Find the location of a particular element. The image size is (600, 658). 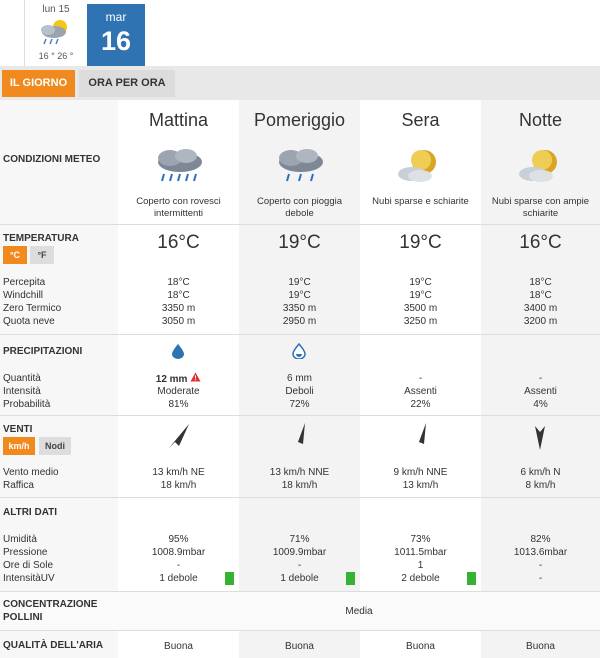

row-label-pressione: Pressione is located at coordinates (25, 552).